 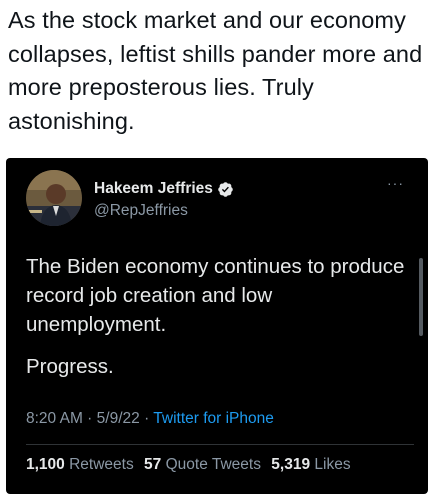 I want to click on quote-tweets-count: 57, so click(x=153, y=464).